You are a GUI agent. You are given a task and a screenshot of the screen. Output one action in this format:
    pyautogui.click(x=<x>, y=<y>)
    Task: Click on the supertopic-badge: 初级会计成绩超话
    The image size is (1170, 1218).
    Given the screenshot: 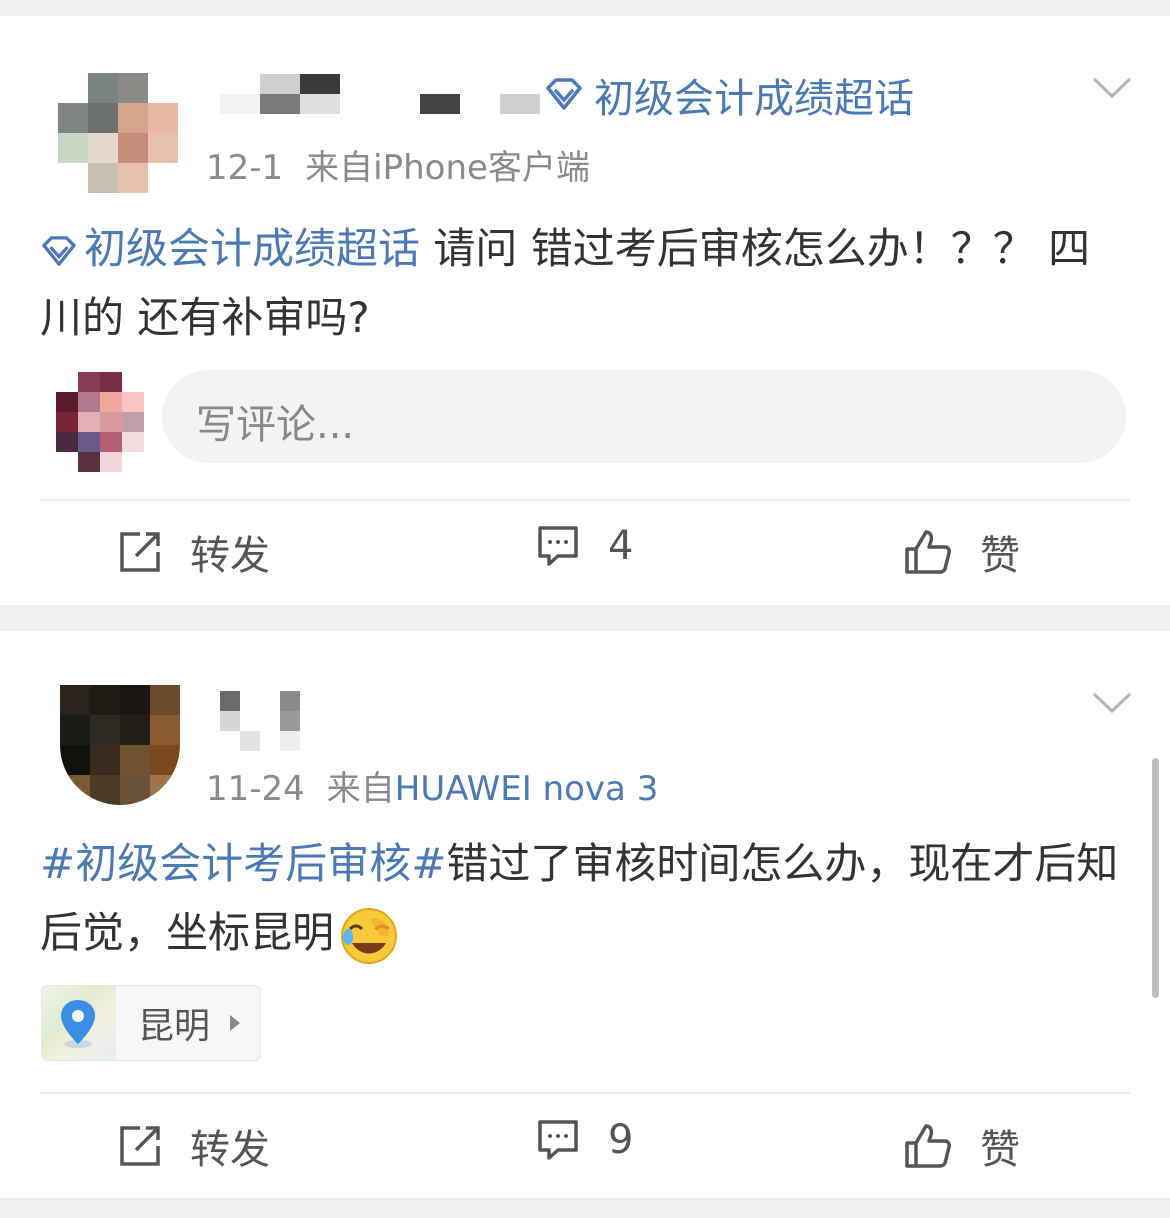 What is the action you would take?
    pyautogui.click(x=729, y=95)
    